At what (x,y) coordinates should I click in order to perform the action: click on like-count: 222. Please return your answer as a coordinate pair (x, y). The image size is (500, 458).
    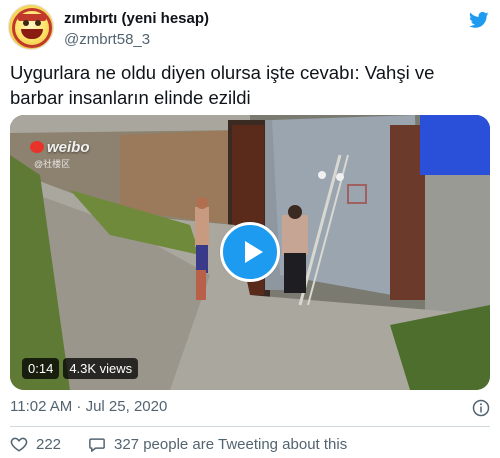
    Looking at the image, I should click on (49, 444).